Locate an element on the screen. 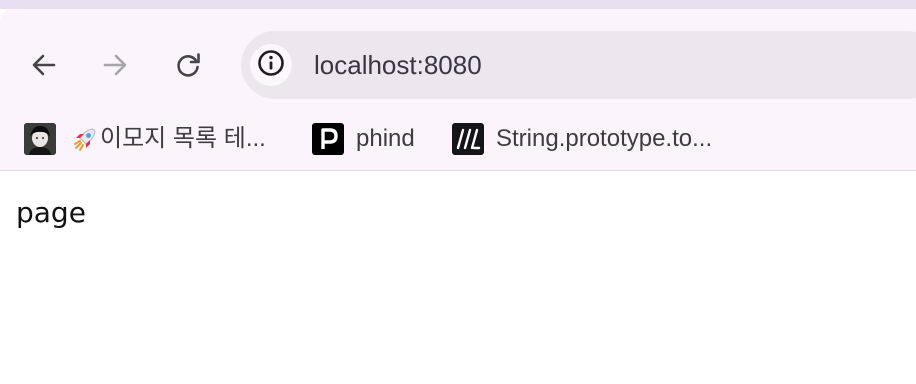 The width and height of the screenshot is (916, 384). tab-strip is located at coordinates (458, 4).